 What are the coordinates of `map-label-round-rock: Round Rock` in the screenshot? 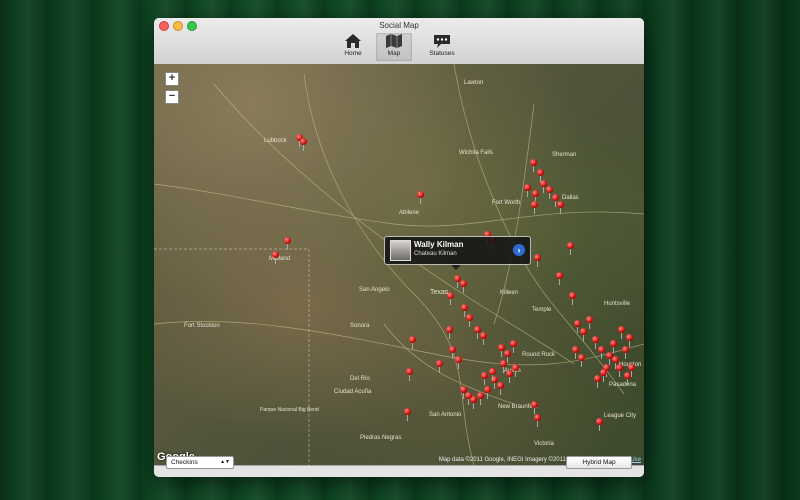 It's located at (539, 355).